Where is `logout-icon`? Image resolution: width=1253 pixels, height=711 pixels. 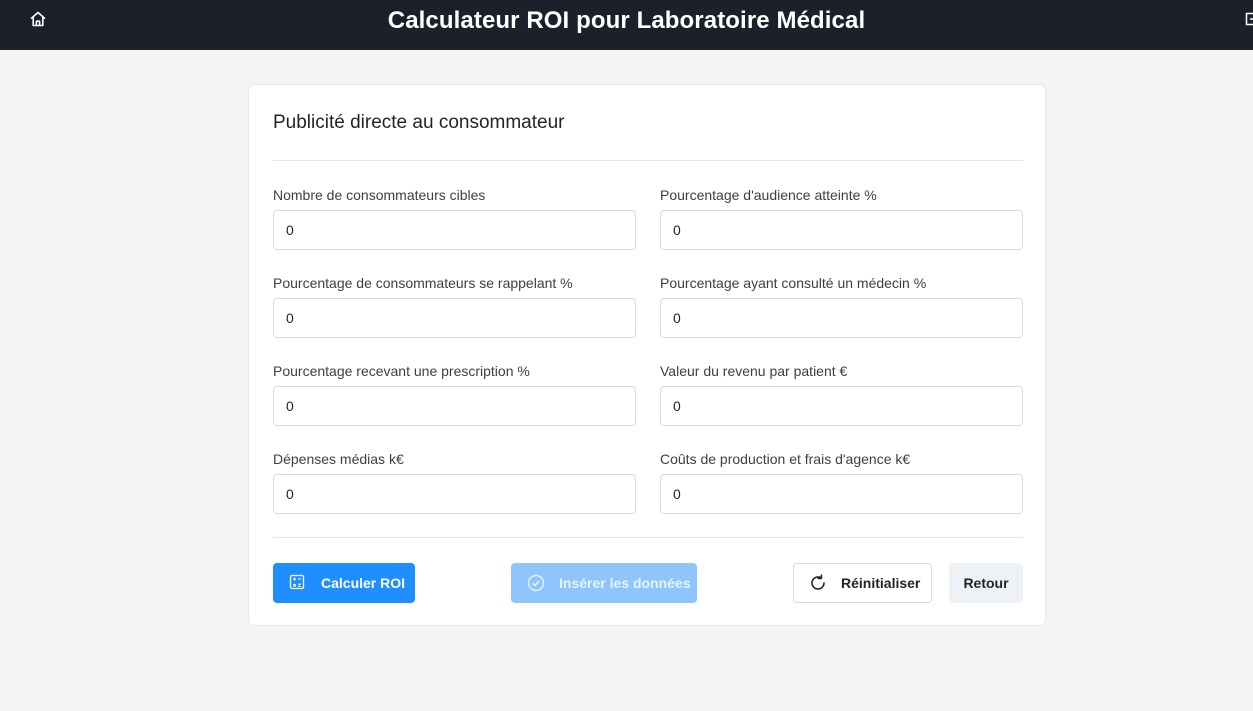
logout-icon is located at coordinates (1249, 19).